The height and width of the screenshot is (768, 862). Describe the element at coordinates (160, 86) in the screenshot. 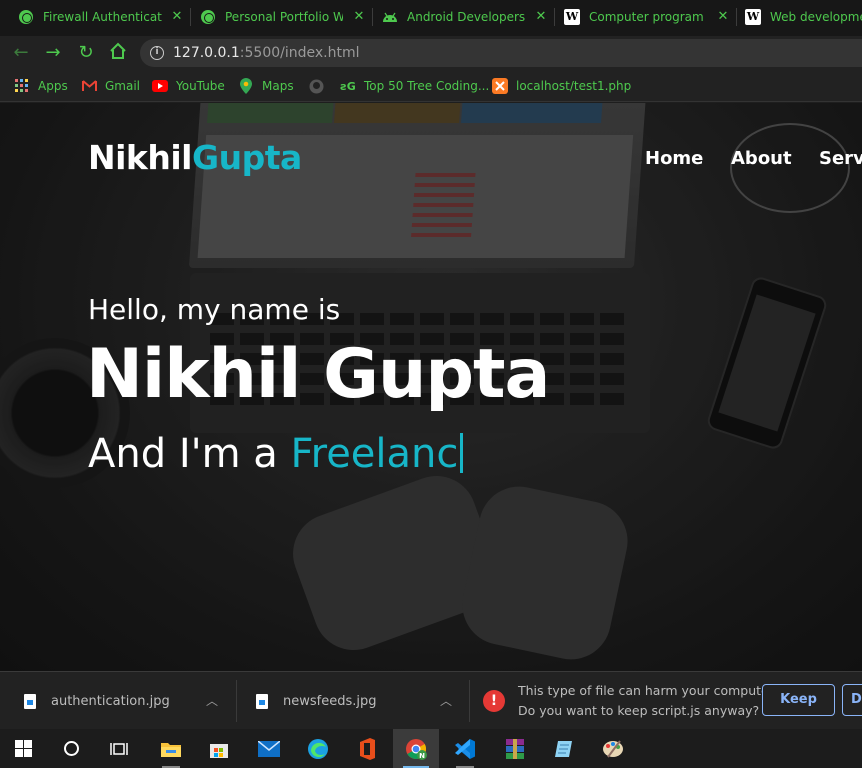

I see `youtube-icon` at that location.